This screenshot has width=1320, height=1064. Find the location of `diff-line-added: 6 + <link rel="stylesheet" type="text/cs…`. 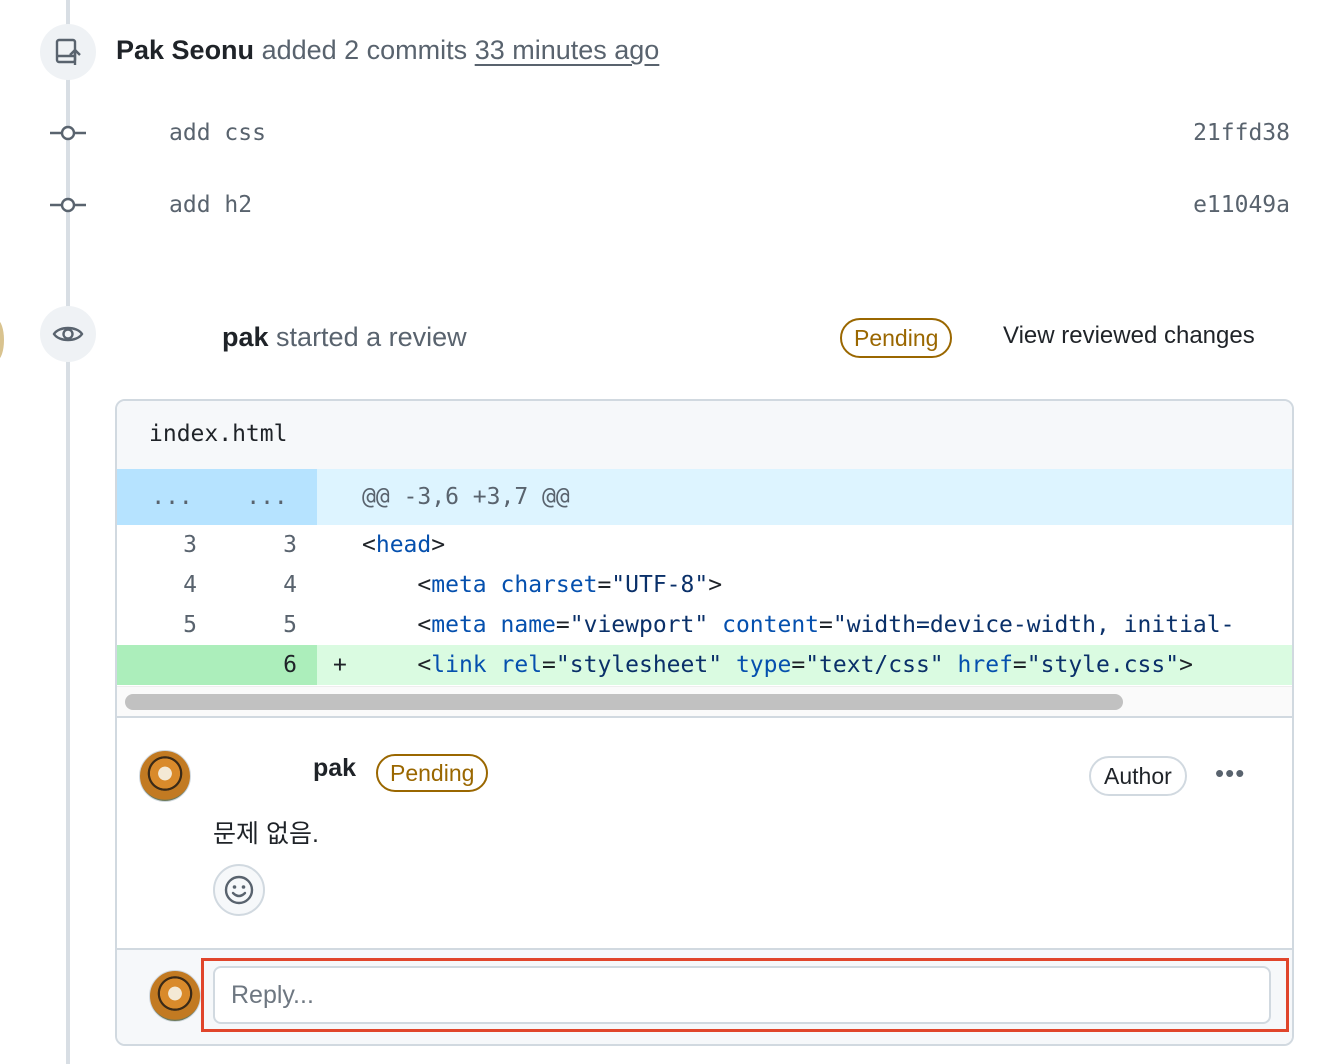

diff-line-added: 6 + <link rel="stylesheet" type="text/cs… is located at coordinates (704, 665).